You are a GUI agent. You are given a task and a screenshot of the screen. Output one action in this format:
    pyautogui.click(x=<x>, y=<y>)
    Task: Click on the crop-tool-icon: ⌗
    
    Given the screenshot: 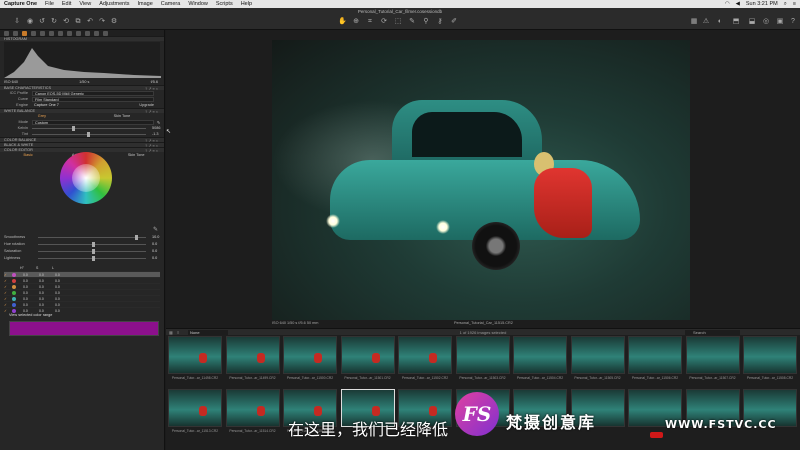 What is the action you would take?
    pyautogui.click(x=370, y=22)
    